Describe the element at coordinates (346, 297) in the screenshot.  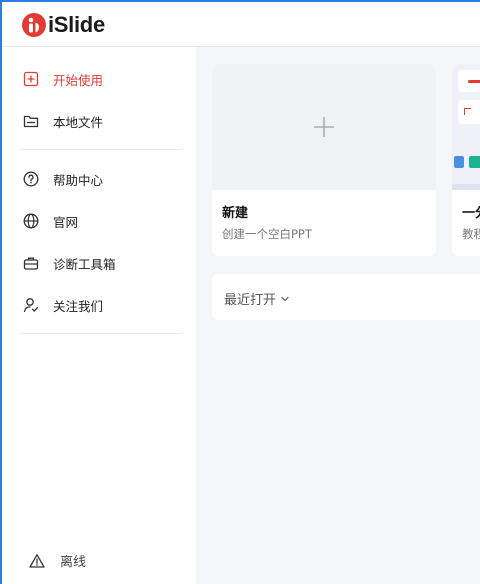
I see `recent-files-panel: 最近打开` at that location.